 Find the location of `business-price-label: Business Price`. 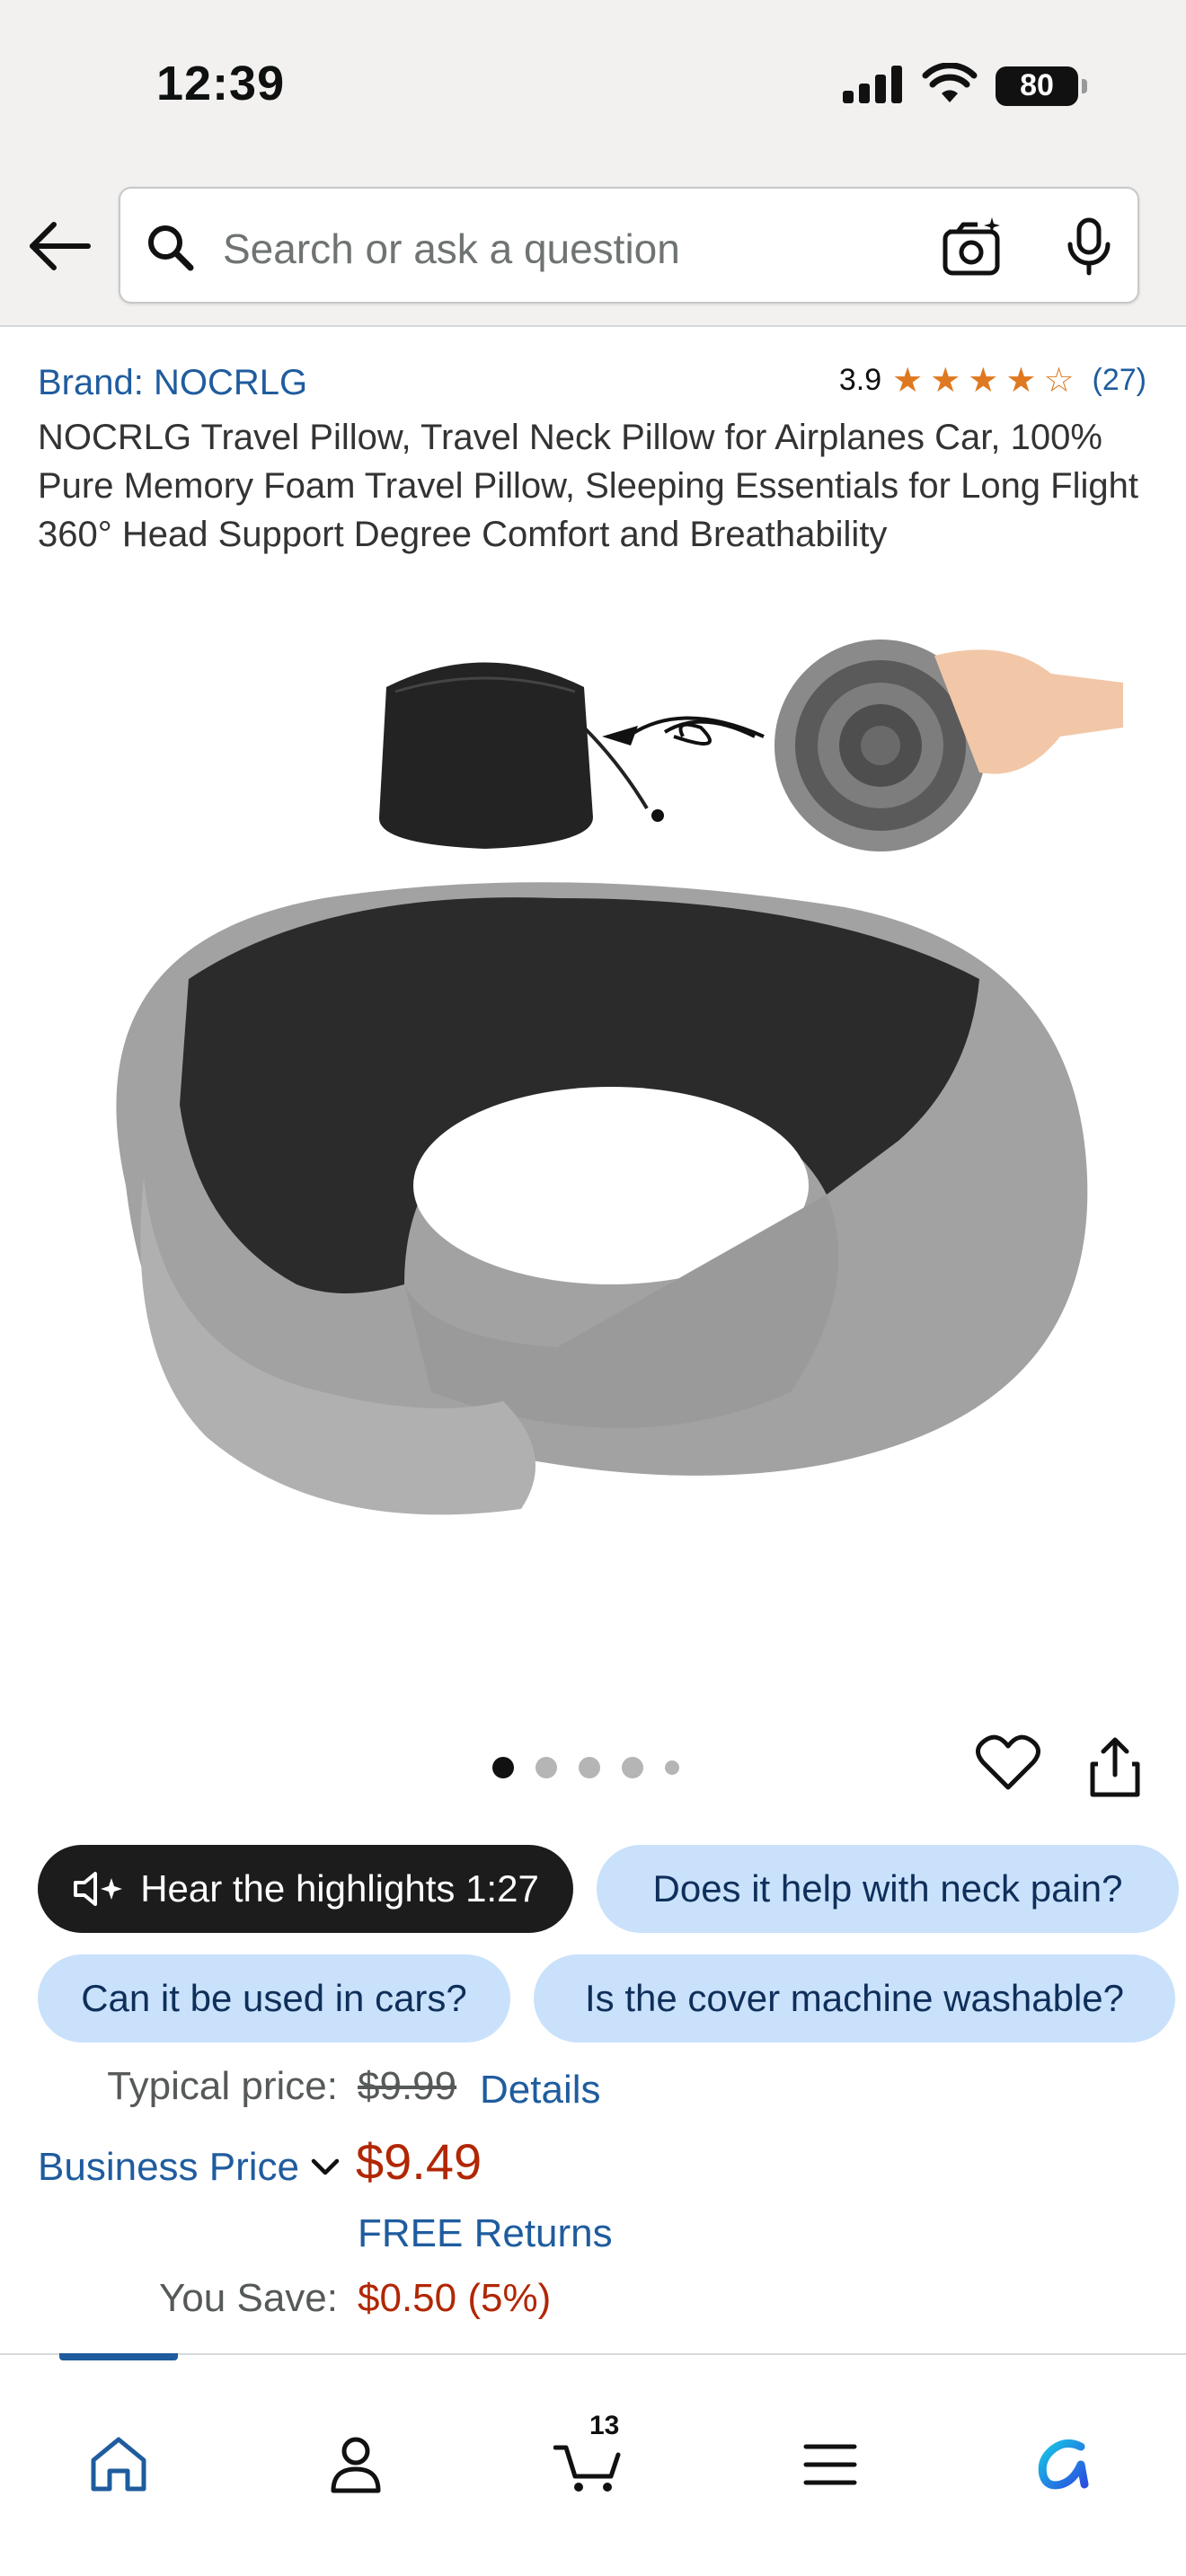

business-price-label: Business Price is located at coordinates (169, 2167).